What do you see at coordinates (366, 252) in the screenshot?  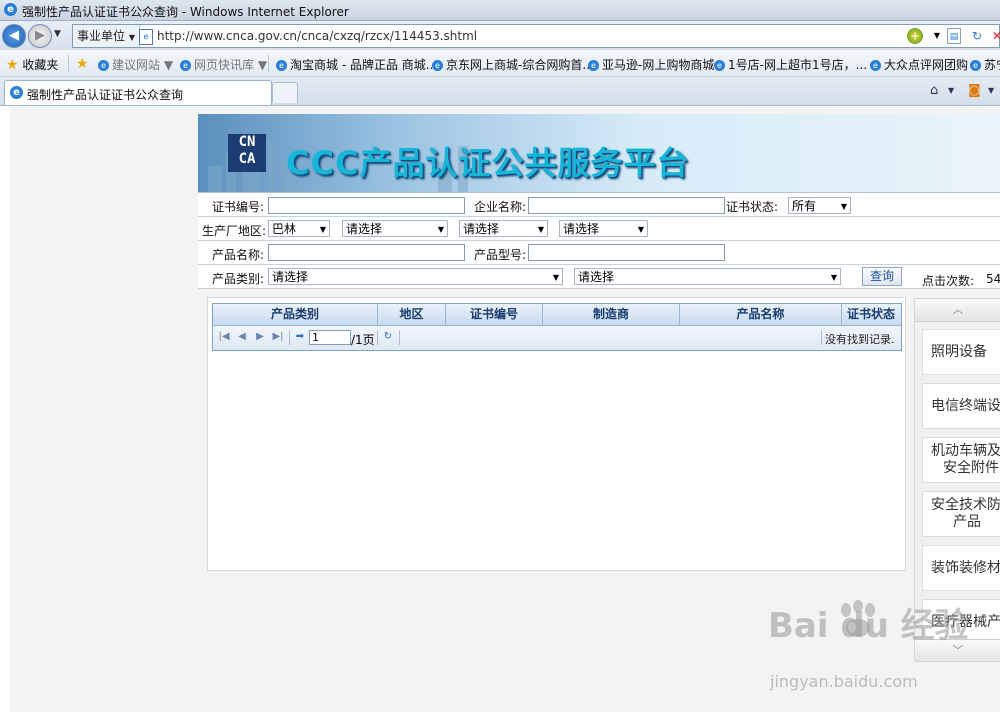 I see `product-name-input` at bounding box center [366, 252].